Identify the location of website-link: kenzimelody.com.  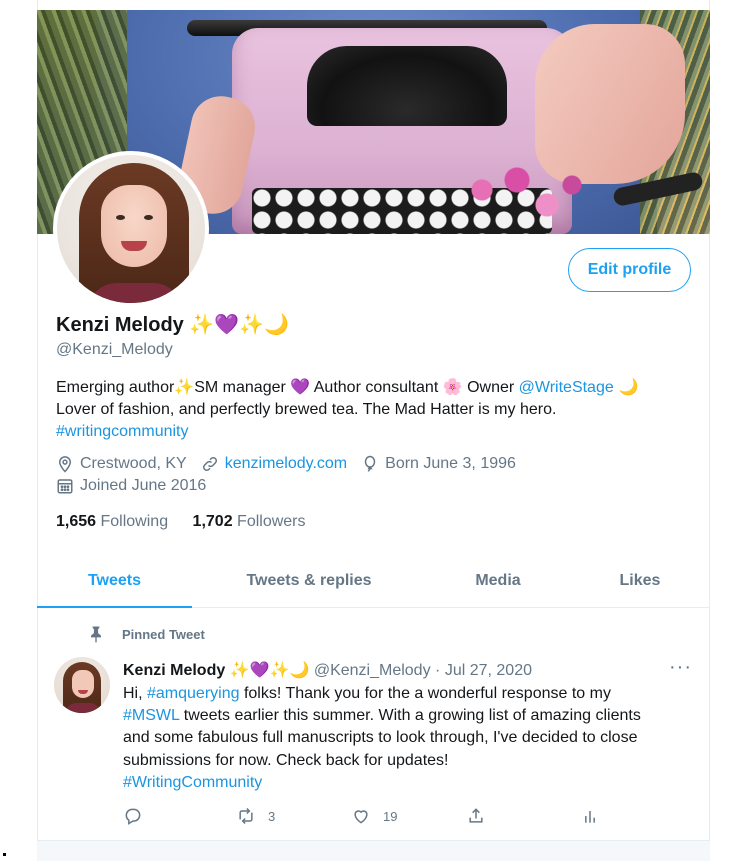
(286, 464).